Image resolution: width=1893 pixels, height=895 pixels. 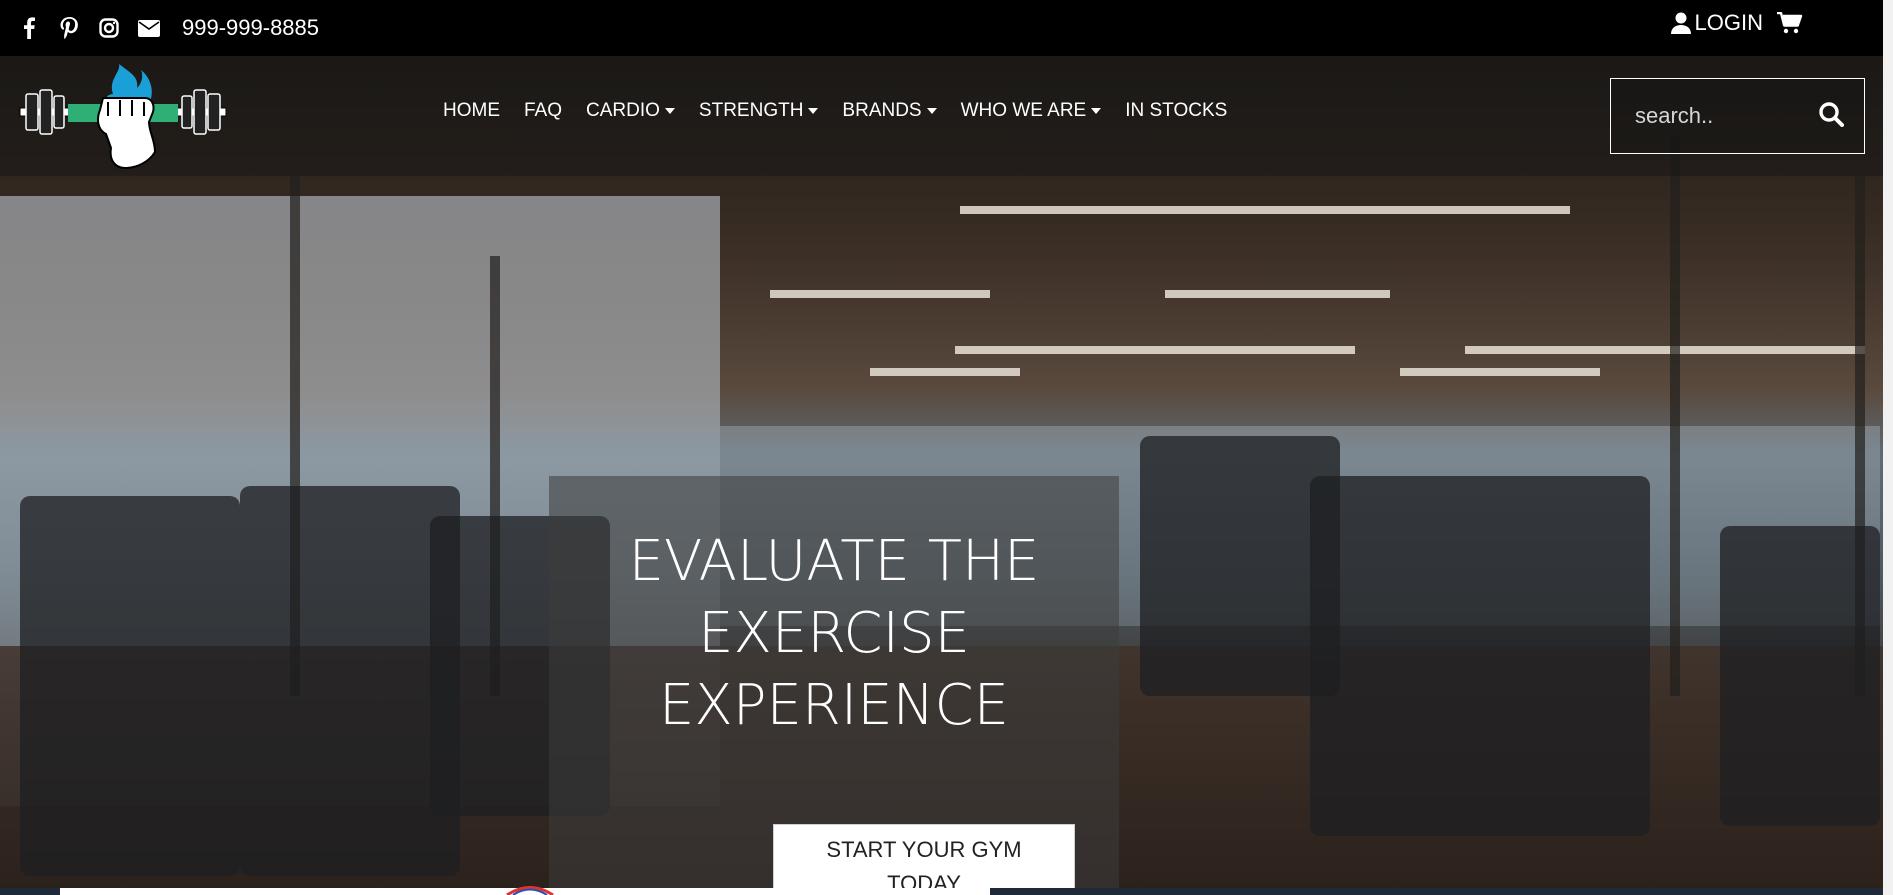 I want to click on cta-line-2: TODAY, so click(x=924, y=880).